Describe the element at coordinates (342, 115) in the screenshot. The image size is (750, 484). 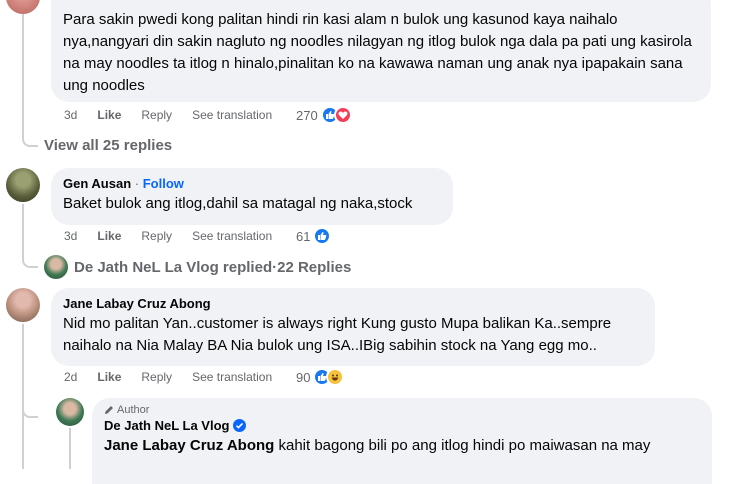
I see `love-reaction-icon` at that location.